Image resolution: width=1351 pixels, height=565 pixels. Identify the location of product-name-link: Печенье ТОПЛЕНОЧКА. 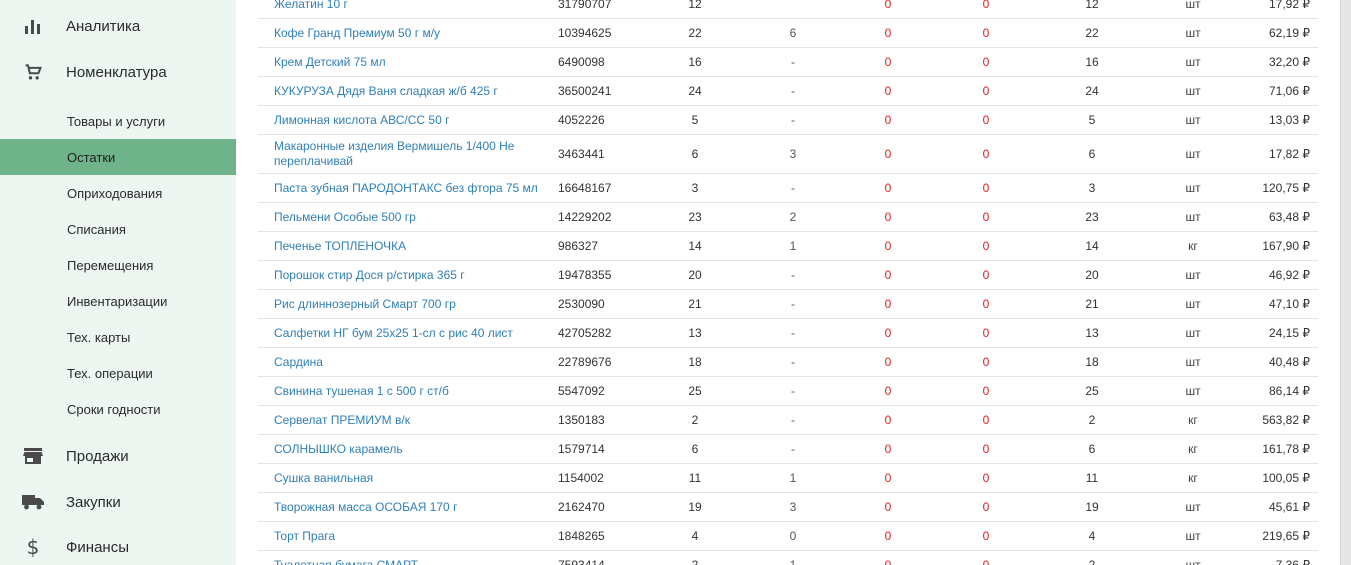
(410, 246).